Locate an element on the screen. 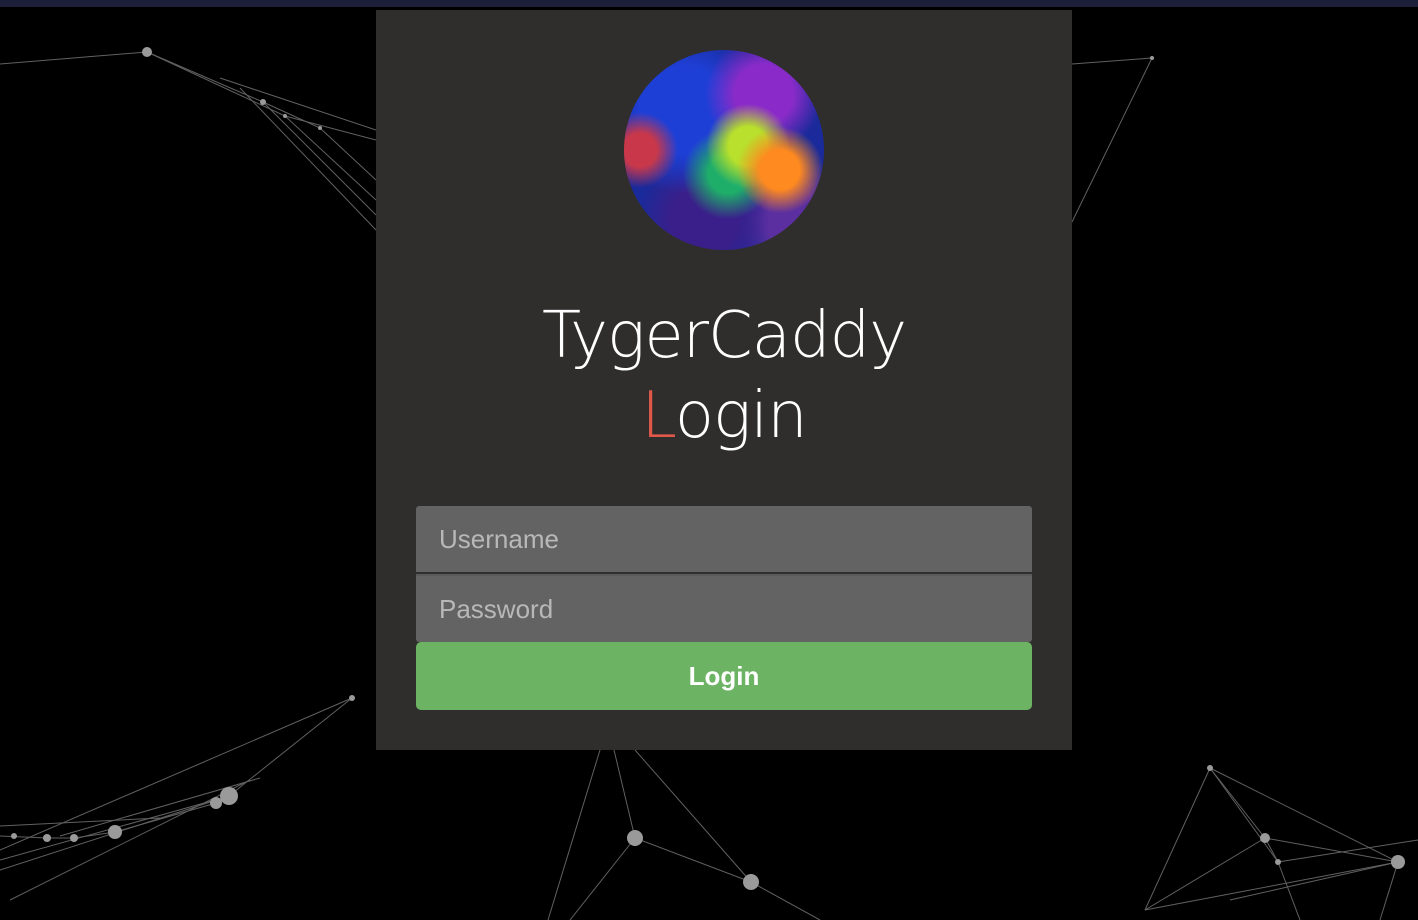 The image size is (1418, 920). login-heading-rest: ogin is located at coordinates (741, 416).